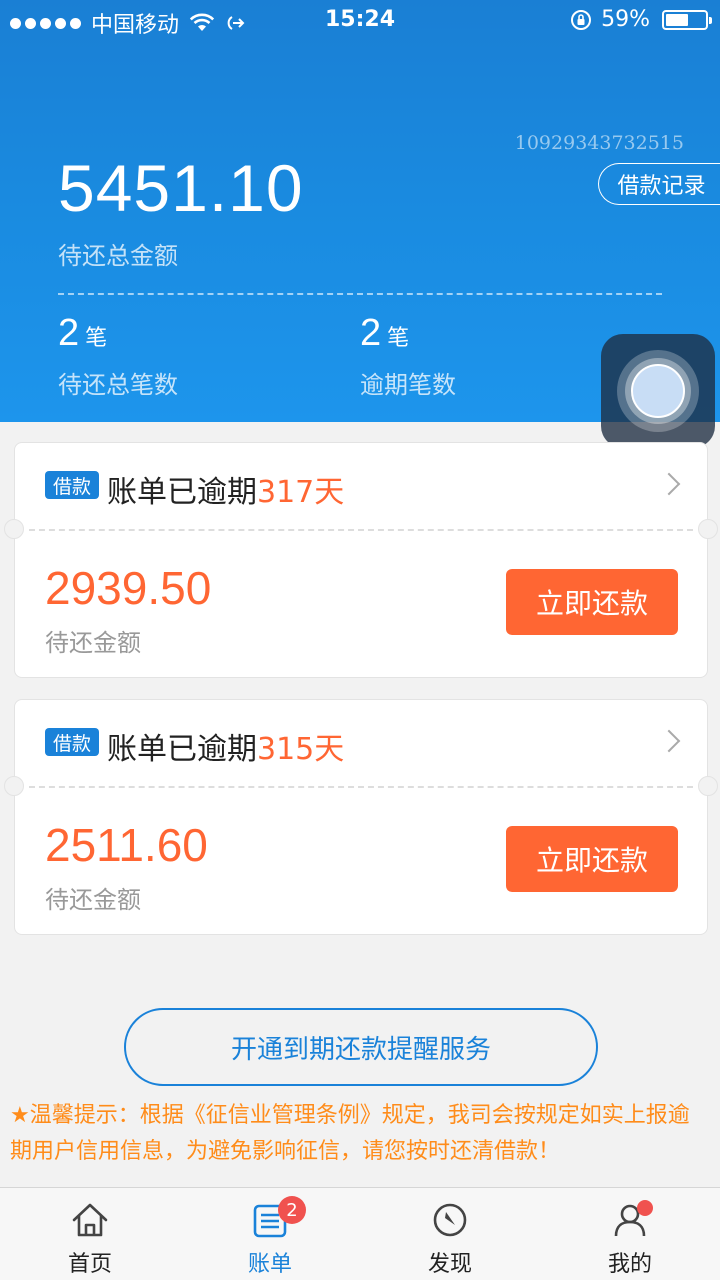 The height and width of the screenshot is (1280, 720). Describe the element at coordinates (599, 143) in the screenshot. I see `account-number: 10929343732515` at that location.